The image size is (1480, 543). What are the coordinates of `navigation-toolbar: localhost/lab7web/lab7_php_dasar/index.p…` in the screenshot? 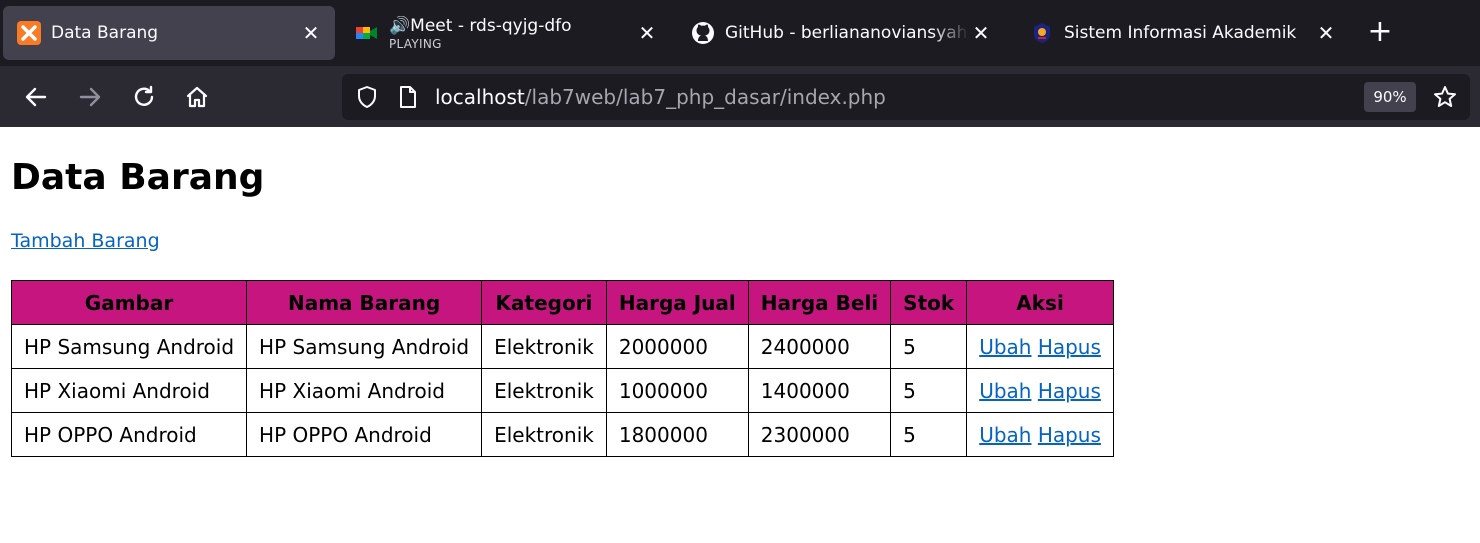 It's located at (740, 96).